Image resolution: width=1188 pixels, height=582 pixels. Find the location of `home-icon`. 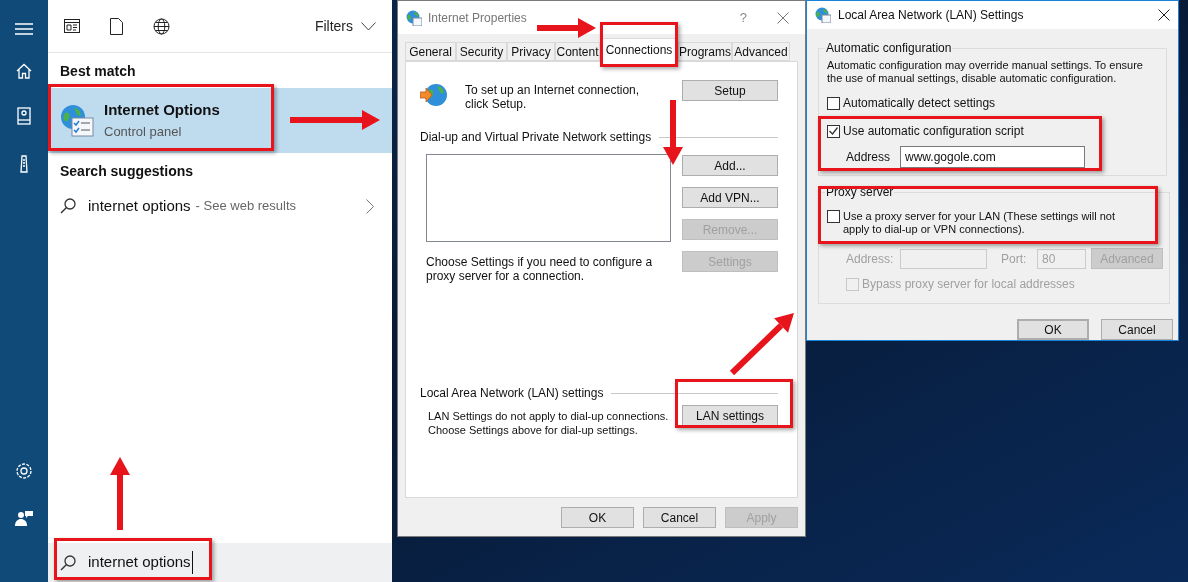

home-icon is located at coordinates (24, 71).